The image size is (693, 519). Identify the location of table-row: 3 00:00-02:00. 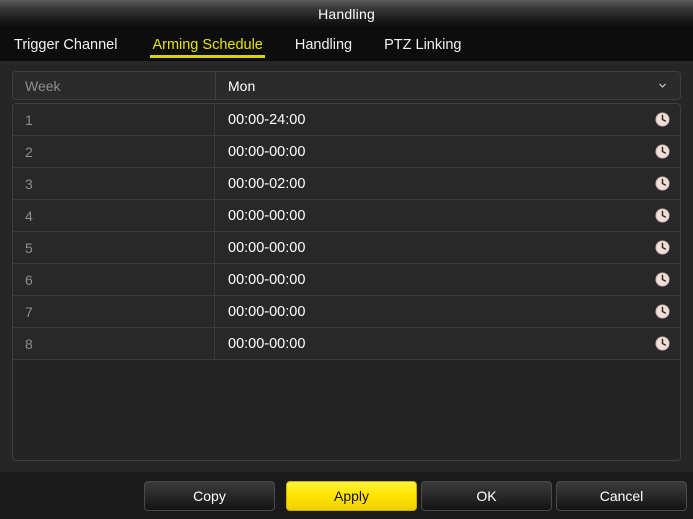
(346, 184).